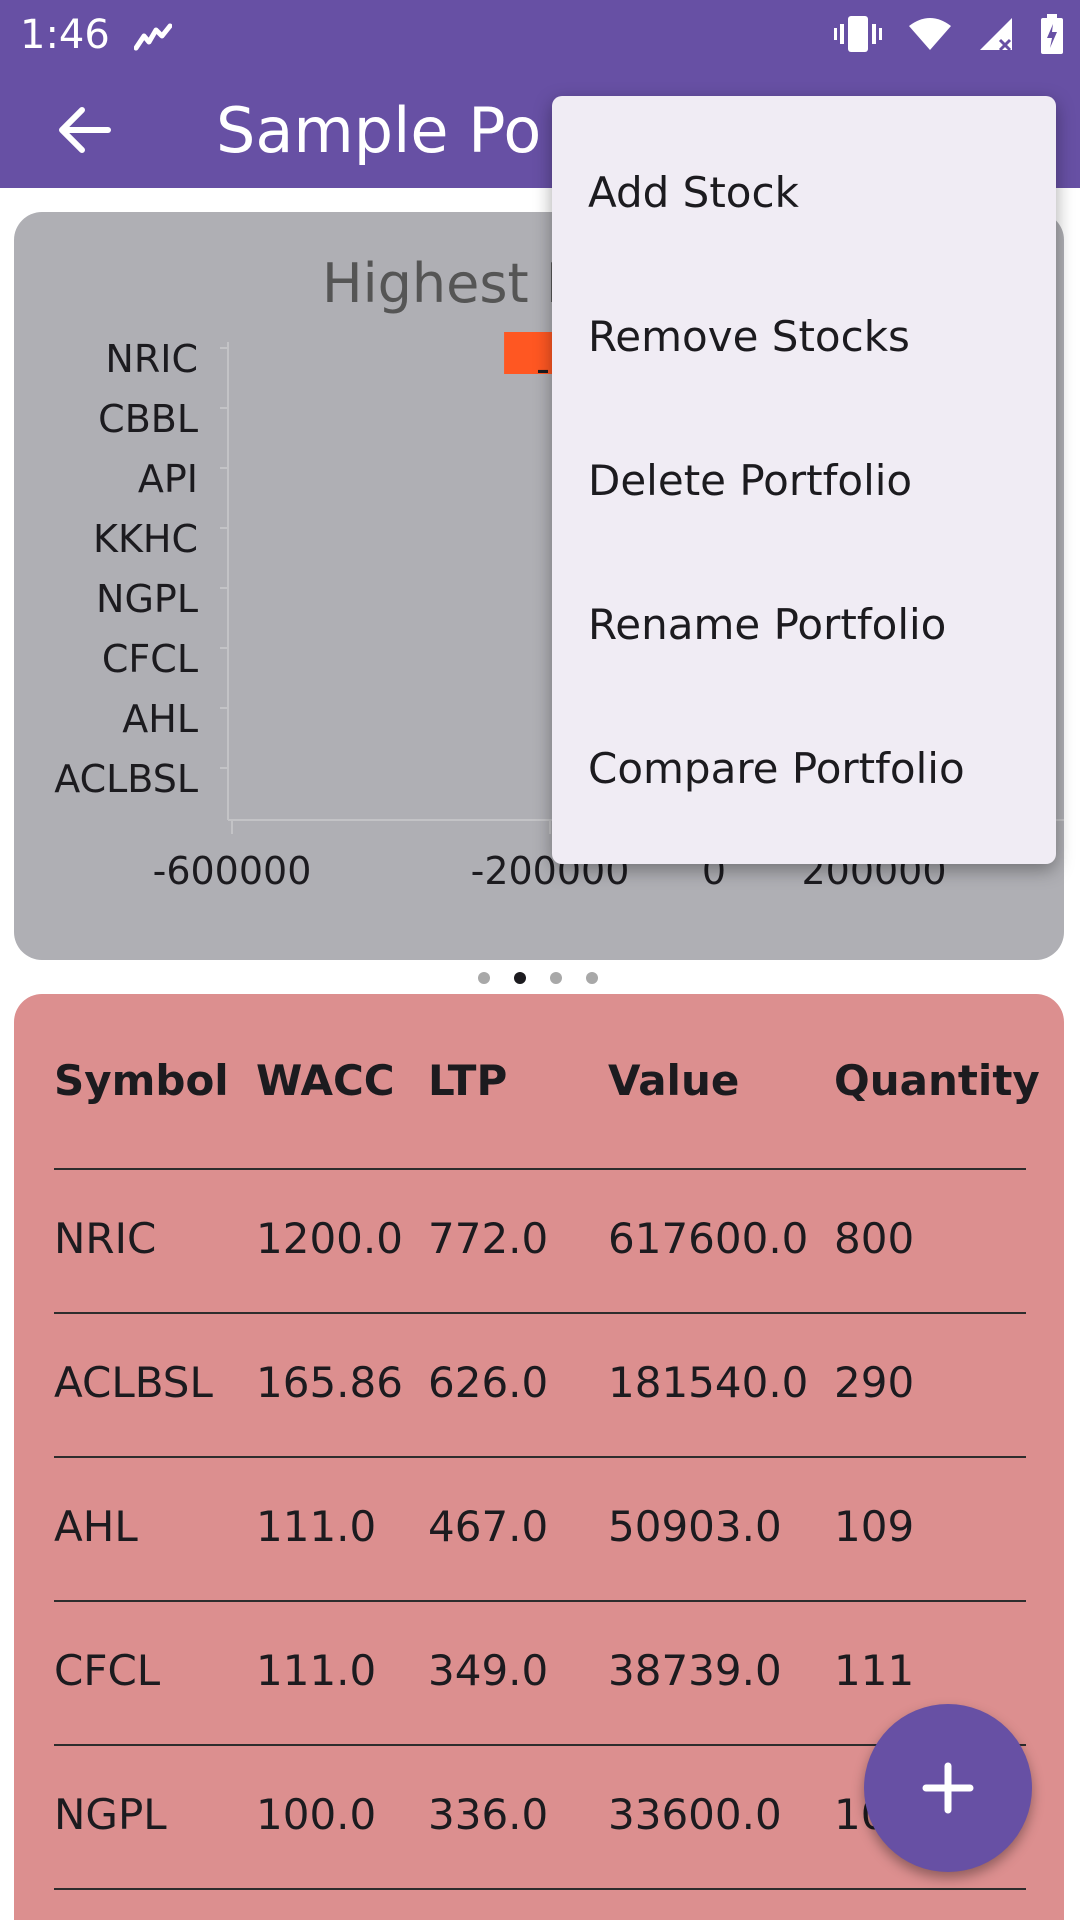 The image size is (1080, 1920). Describe the element at coordinates (695, 1670) in the screenshot. I see `table-cell: 38739.0` at that location.